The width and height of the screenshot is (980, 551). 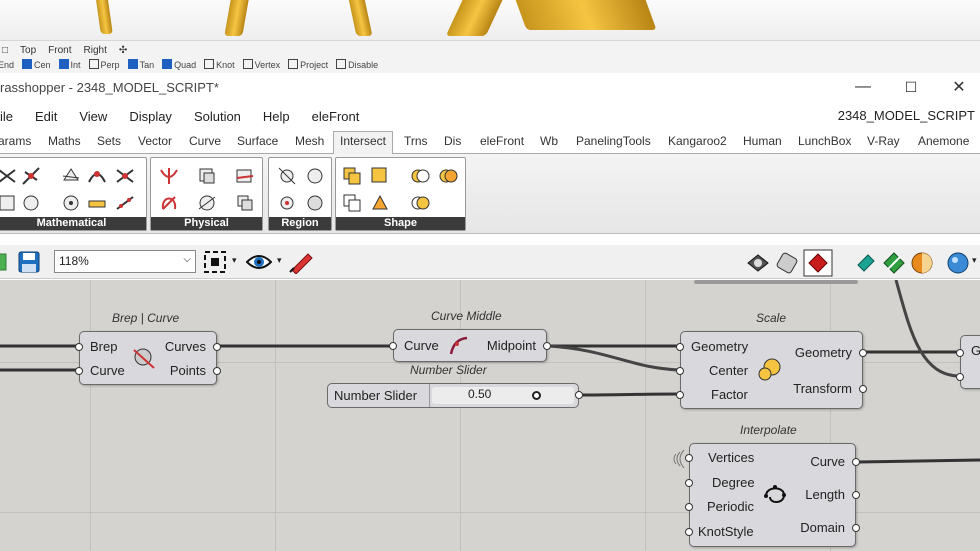 I want to click on preview-shaded-icon, so click(x=787, y=263).